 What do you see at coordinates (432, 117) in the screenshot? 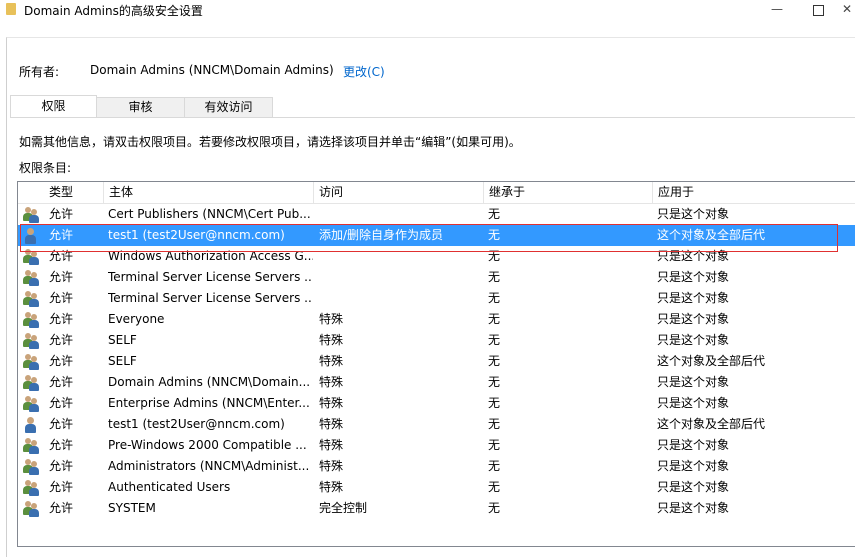
I see `tab-panel-border` at bounding box center [432, 117].